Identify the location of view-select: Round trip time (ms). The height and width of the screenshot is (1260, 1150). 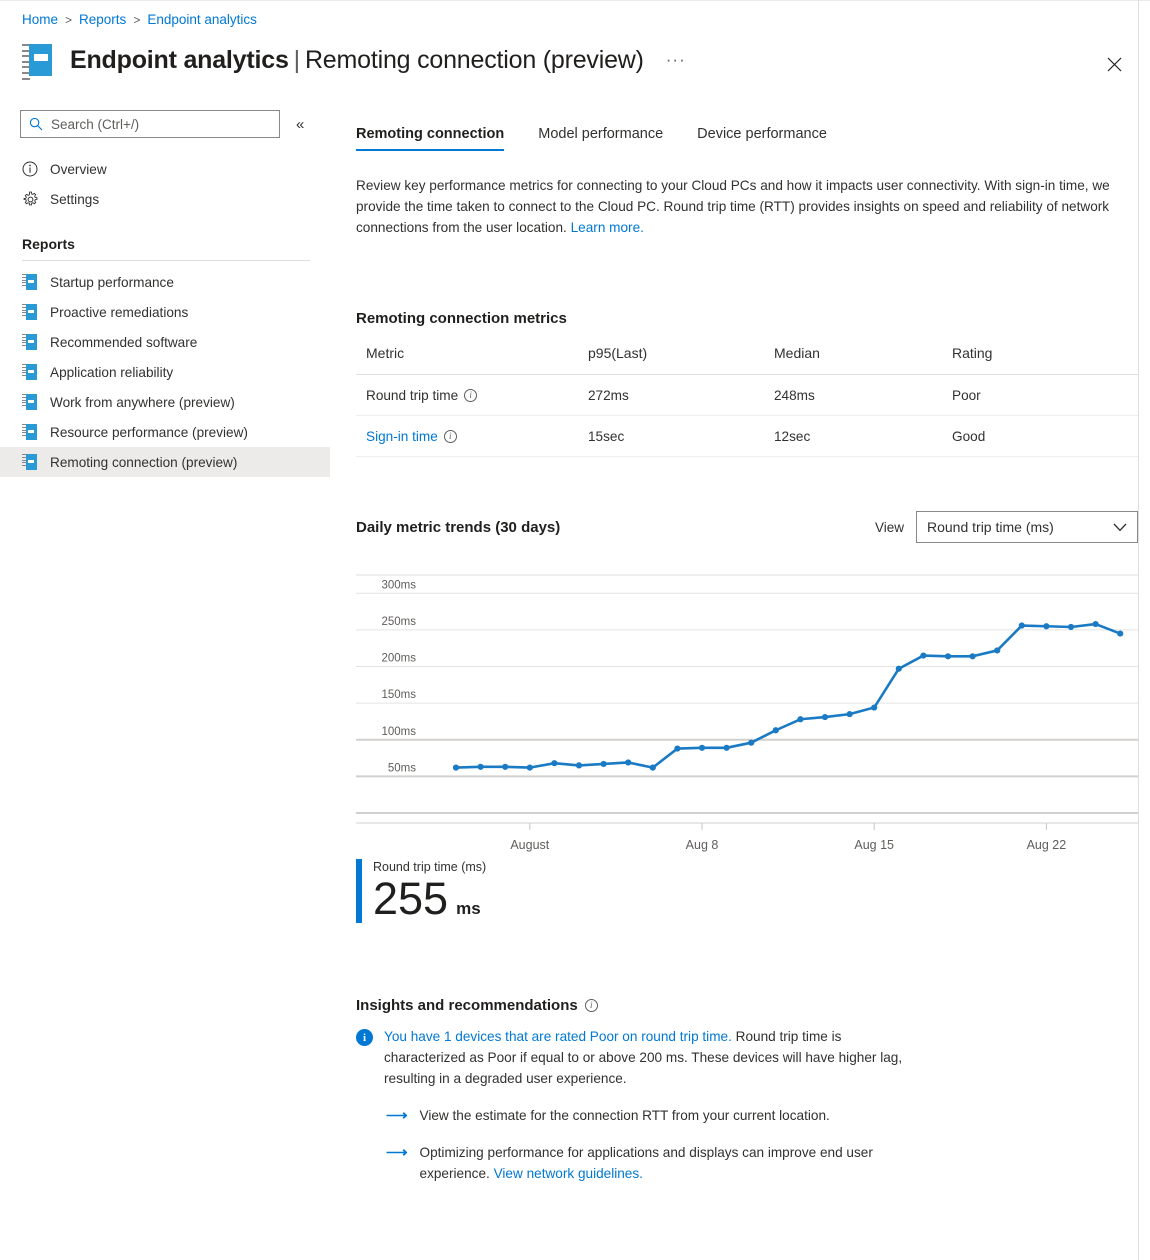
(1027, 527).